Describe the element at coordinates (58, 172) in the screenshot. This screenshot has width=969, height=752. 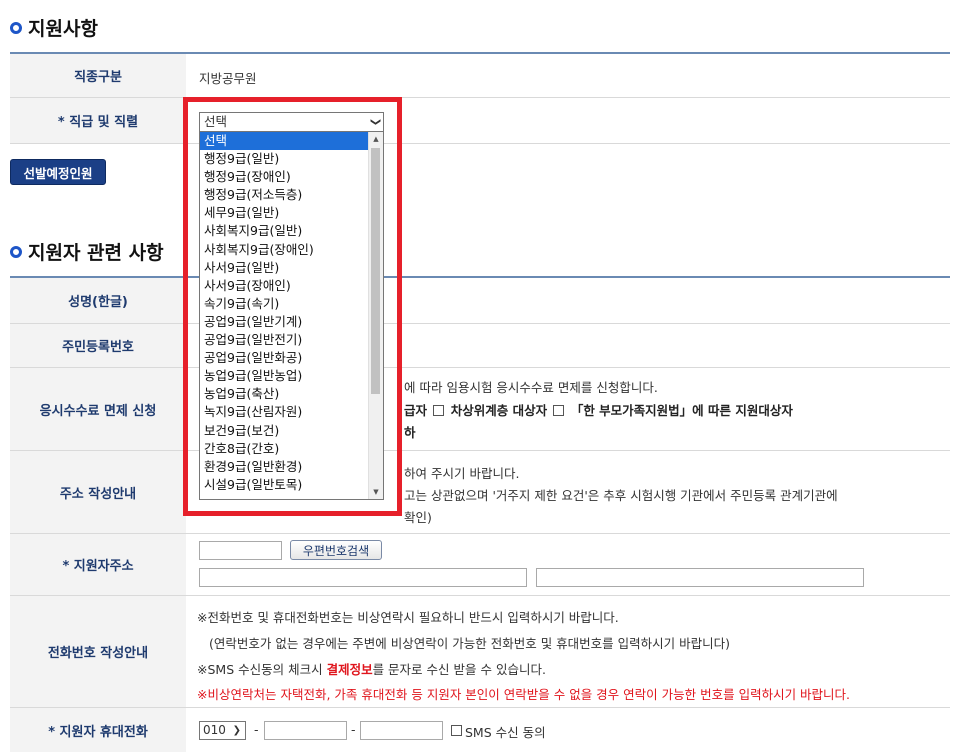
I see `quota-button: 선발예정인원` at that location.